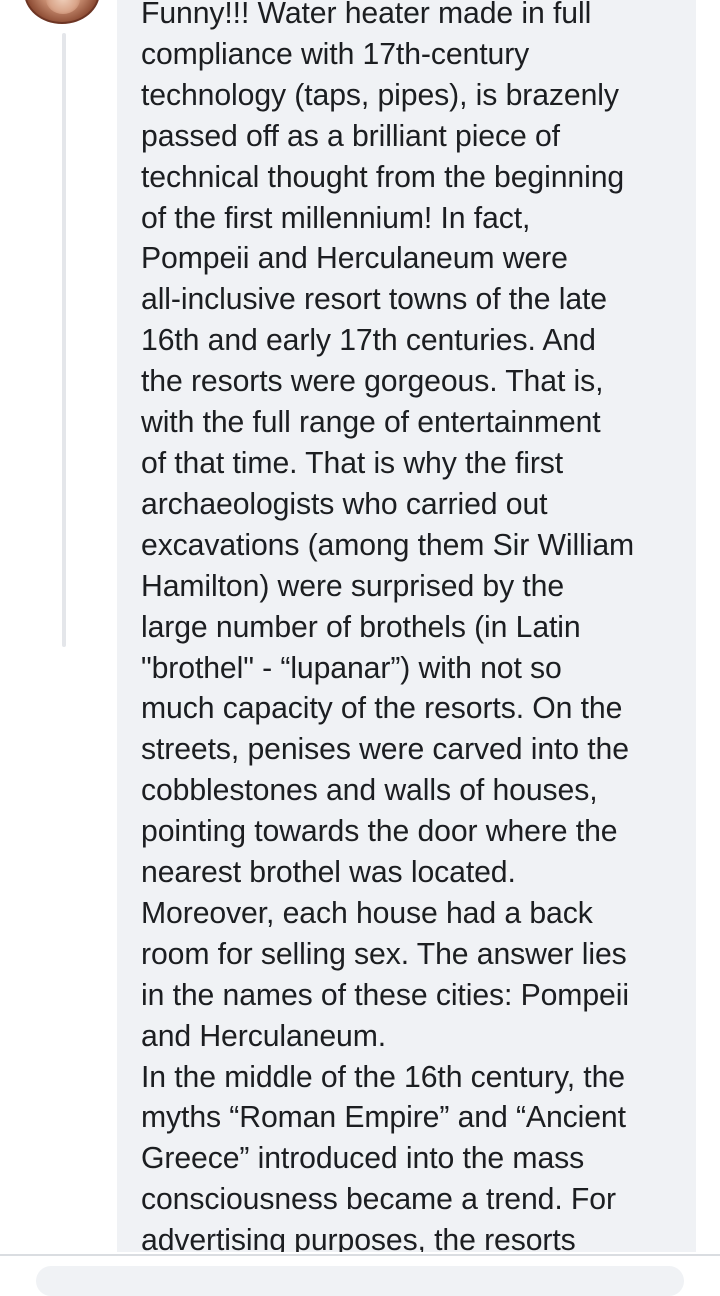 The image size is (720, 1296). I want to click on reply-thread-line, so click(64, 340).